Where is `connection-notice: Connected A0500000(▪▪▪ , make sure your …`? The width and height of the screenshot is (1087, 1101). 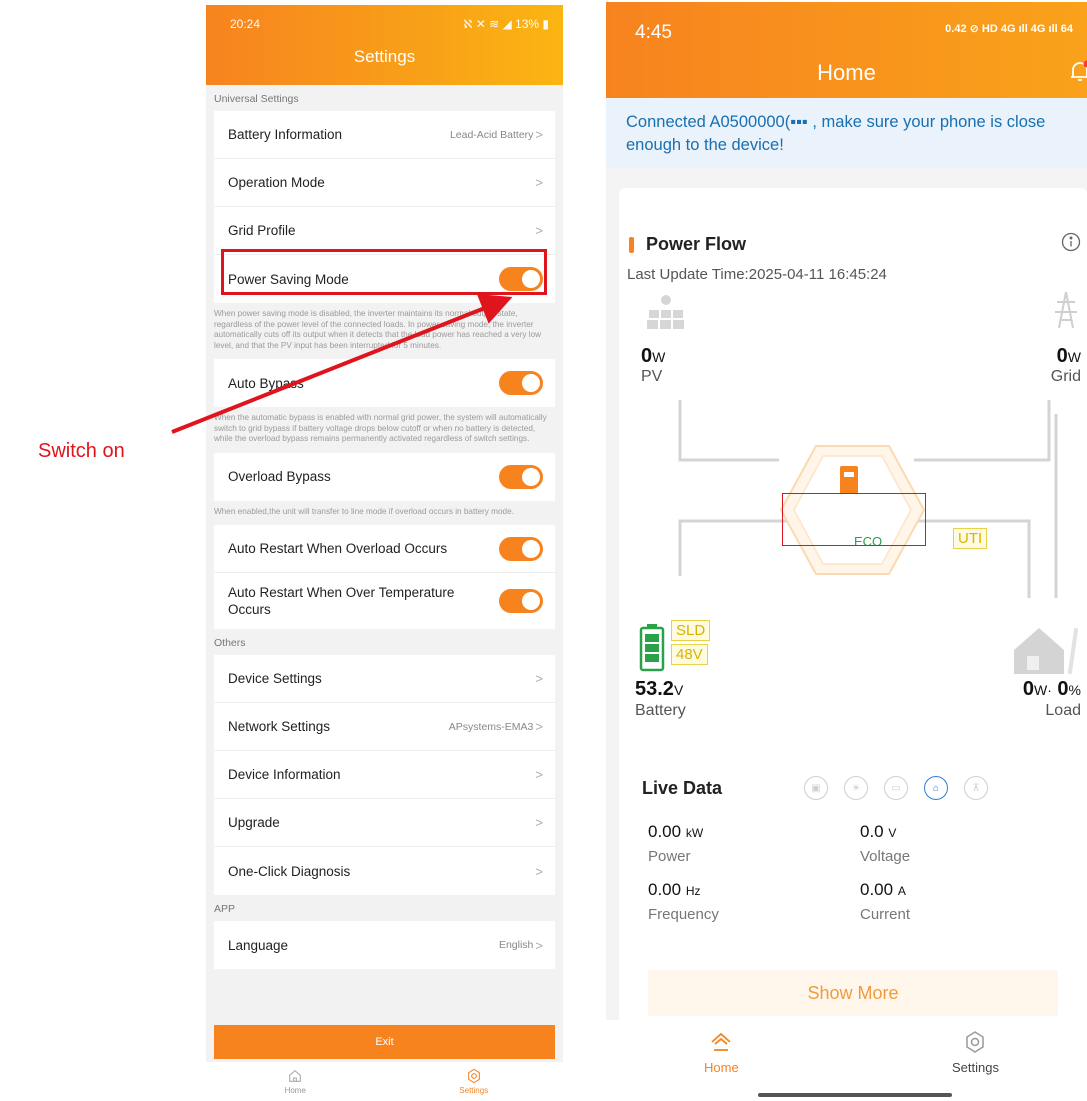
connection-notice: Connected A0500000(▪▪▪ , make sure your … is located at coordinates (846, 133).